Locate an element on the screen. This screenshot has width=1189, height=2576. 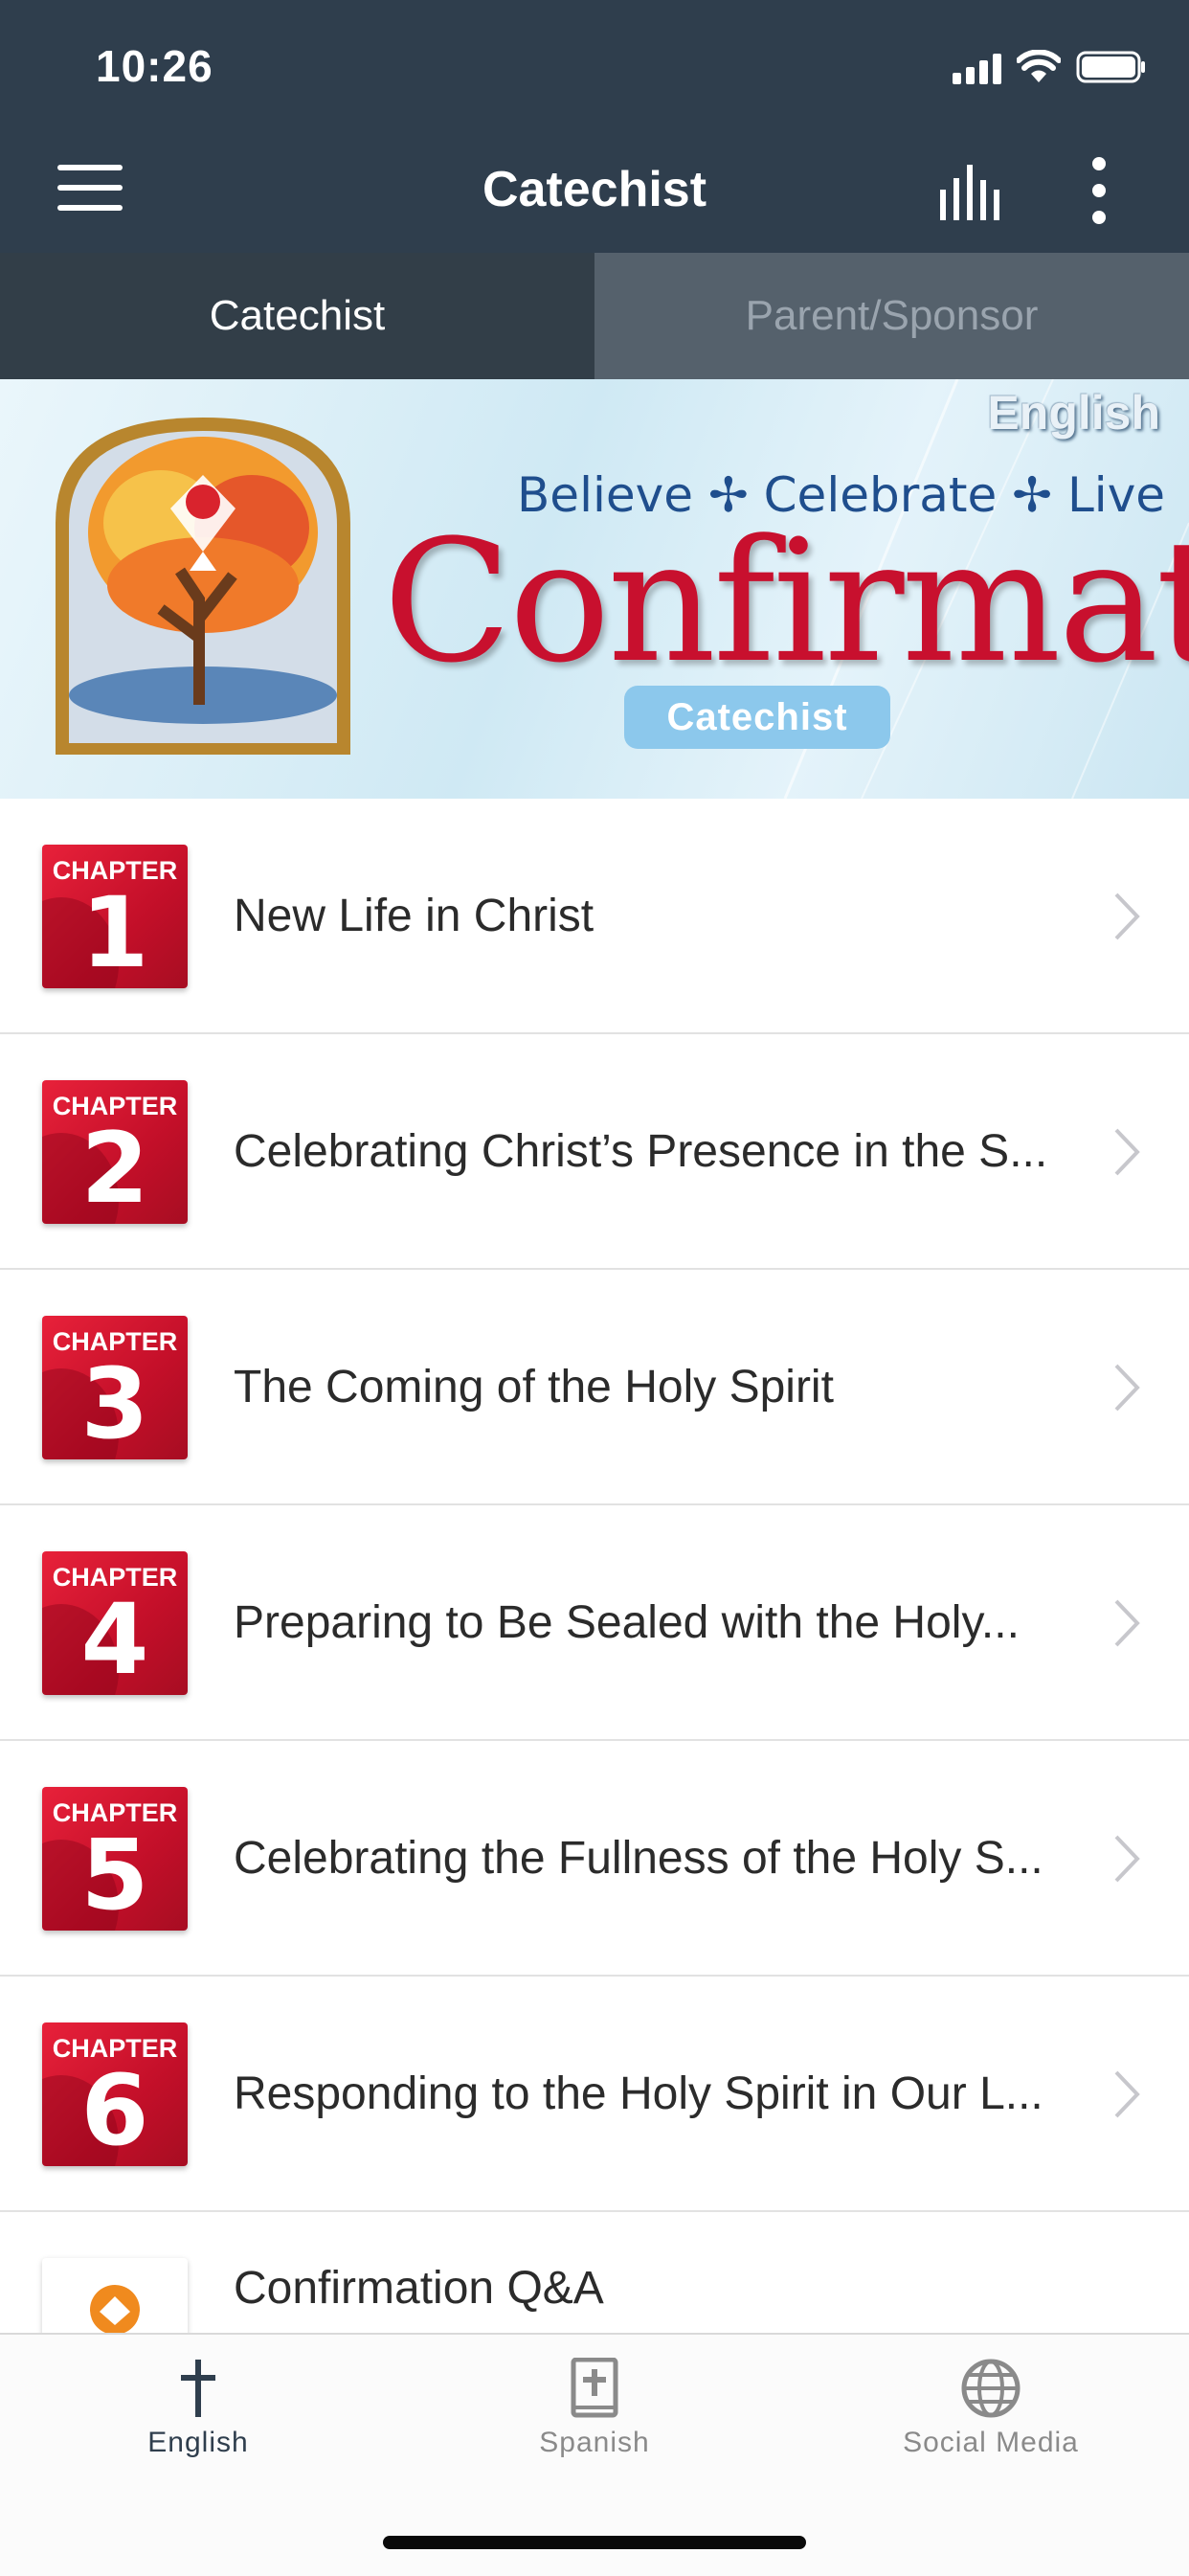
cellular-signal-icon is located at coordinates (977, 68).